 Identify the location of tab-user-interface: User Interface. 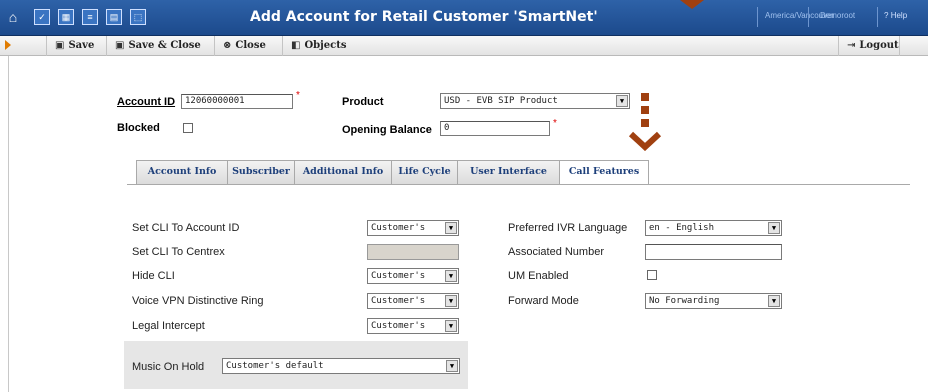
(508, 172).